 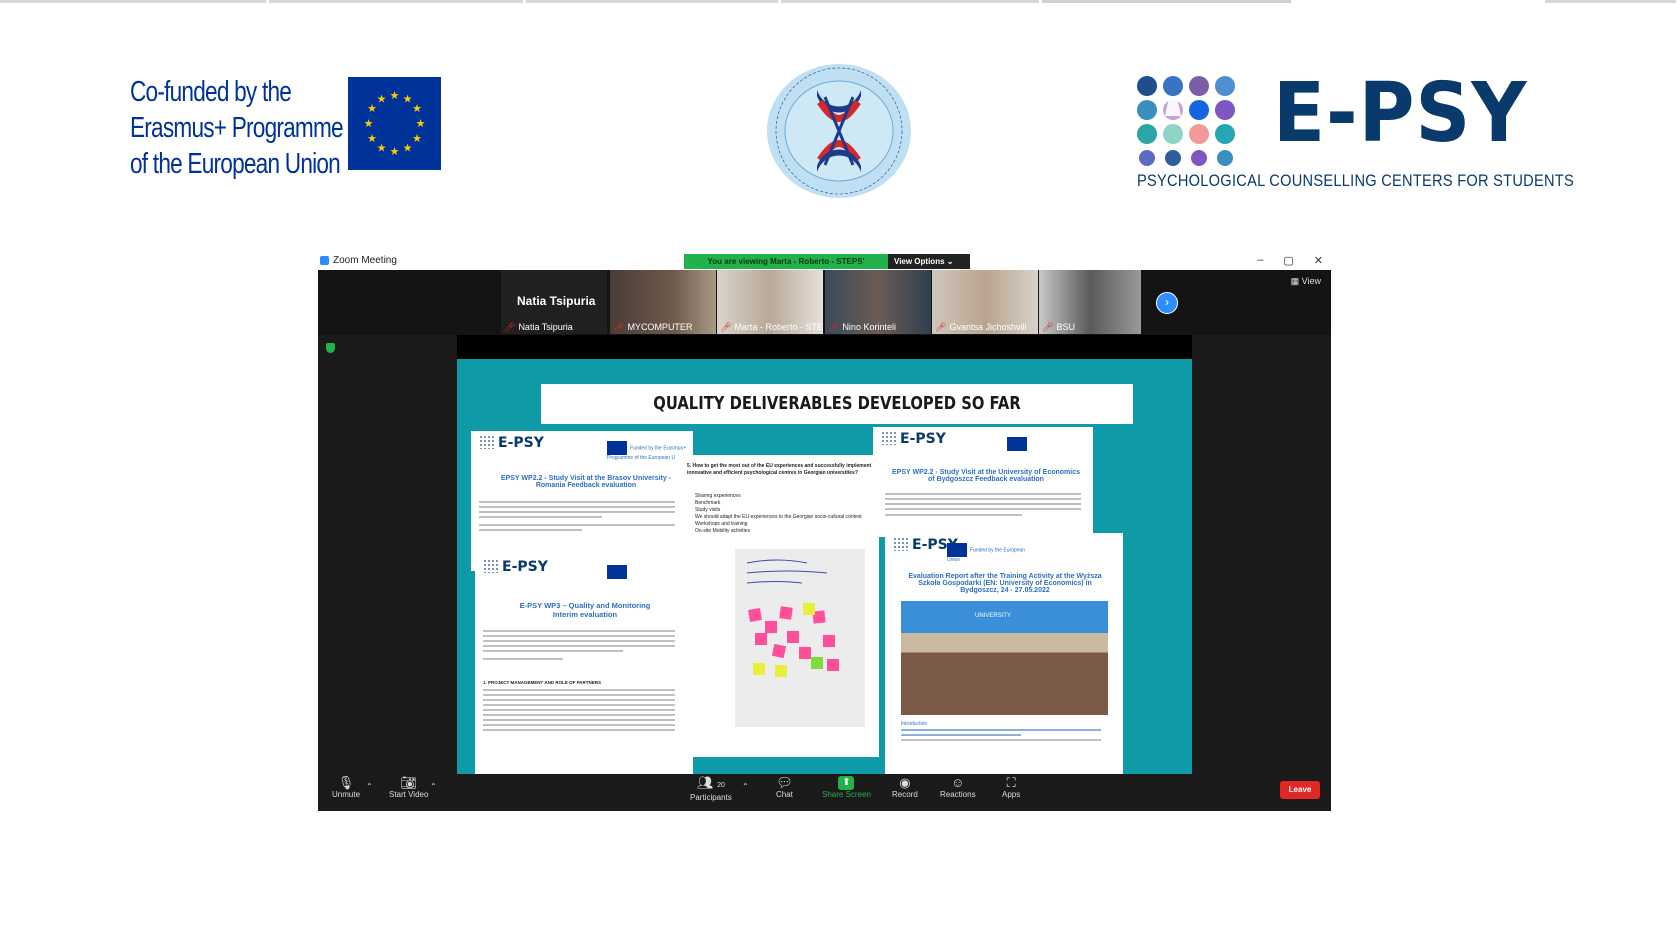 I want to click on window-title: Zoom Meeting, so click(x=365, y=260).